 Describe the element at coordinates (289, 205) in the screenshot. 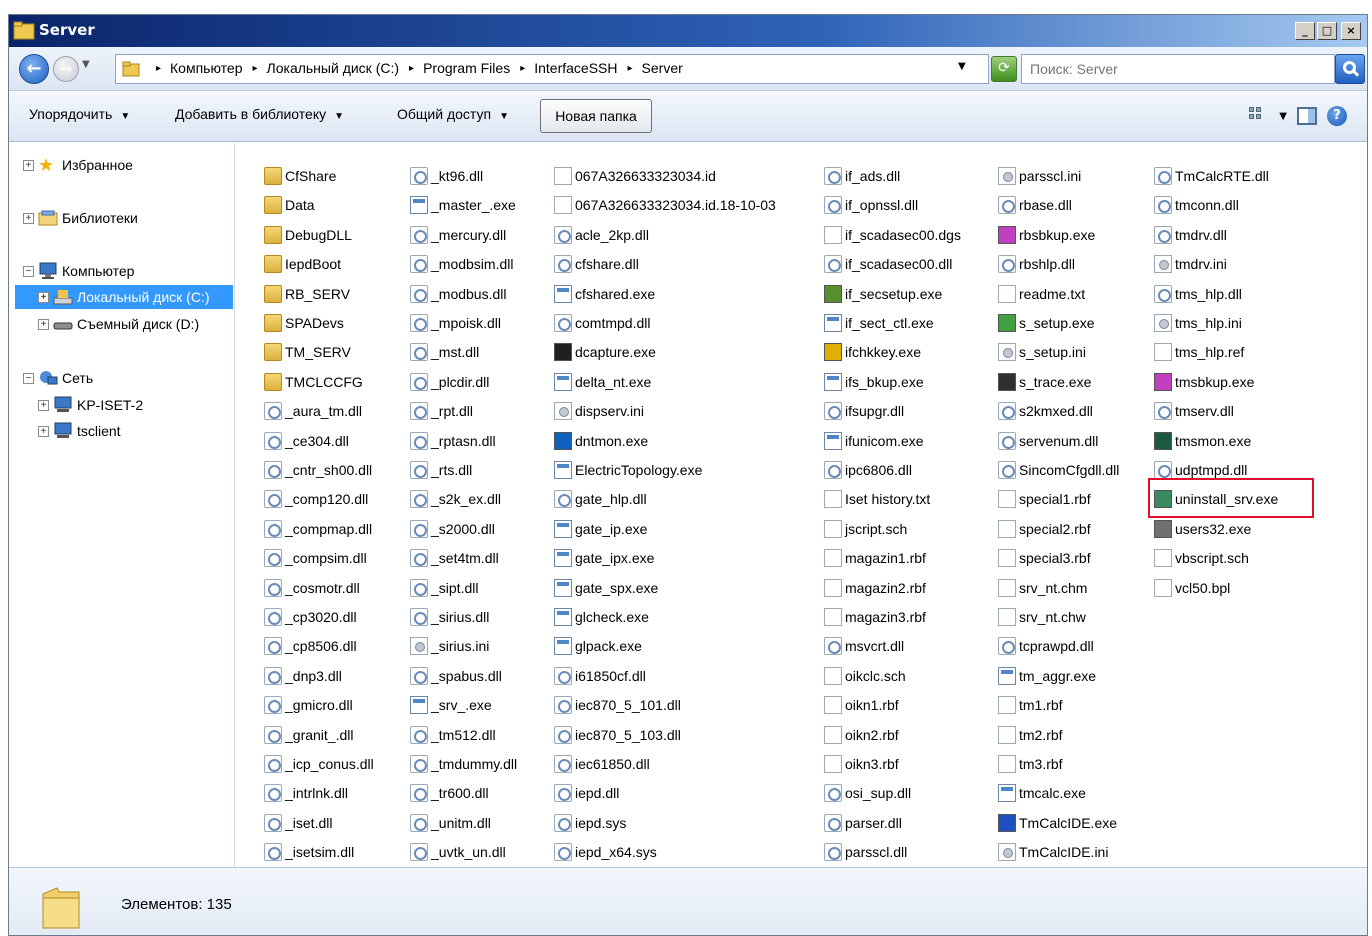

I see `file-item: Data` at that location.